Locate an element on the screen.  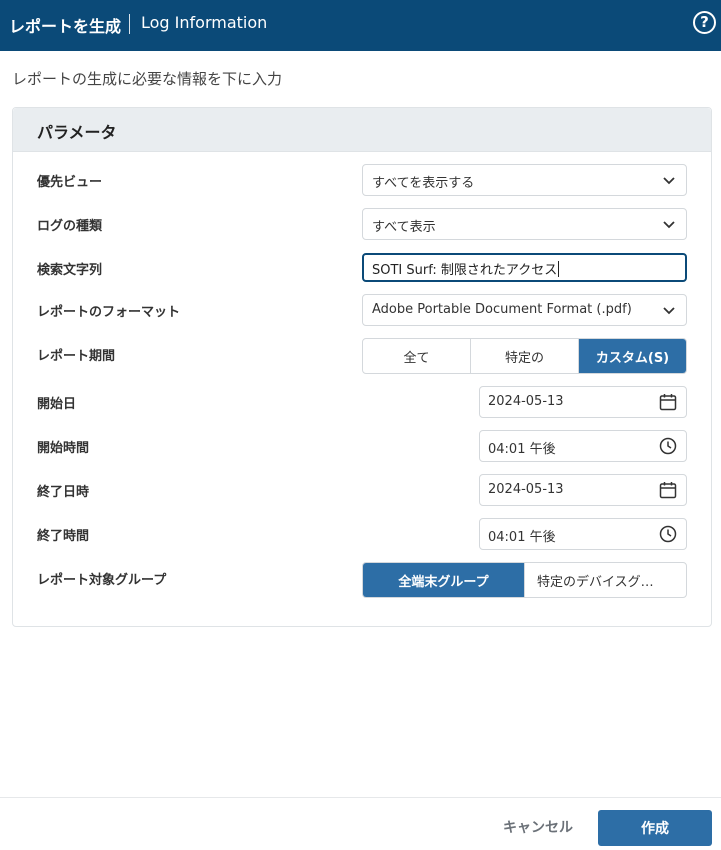
report-period-toggle: 全て 特定の カスタム(S) is located at coordinates (524, 356).